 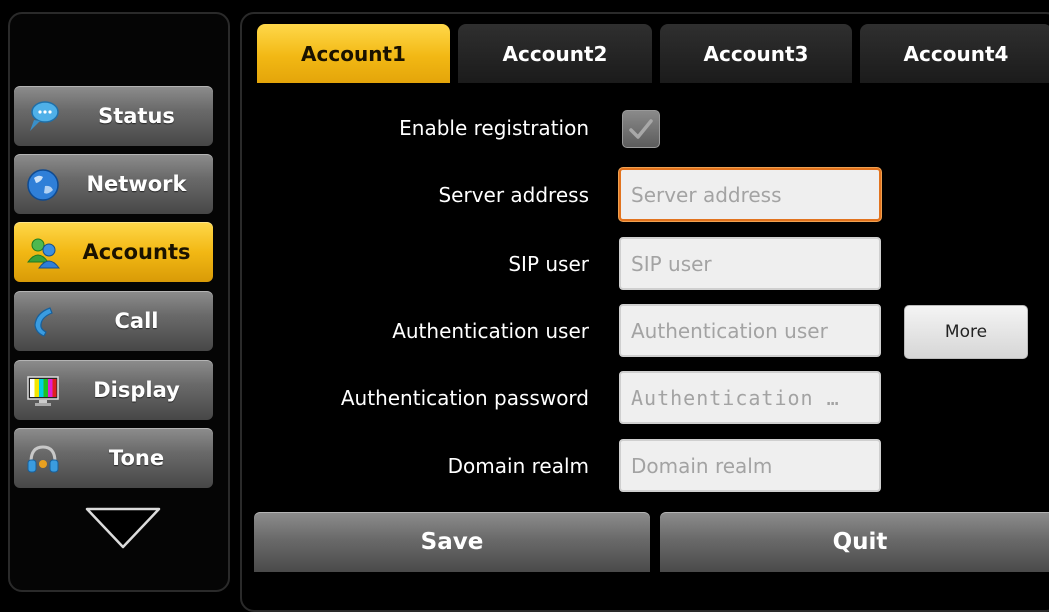 What do you see at coordinates (136, 321) in the screenshot?
I see `sidebar-item-label: Call` at bounding box center [136, 321].